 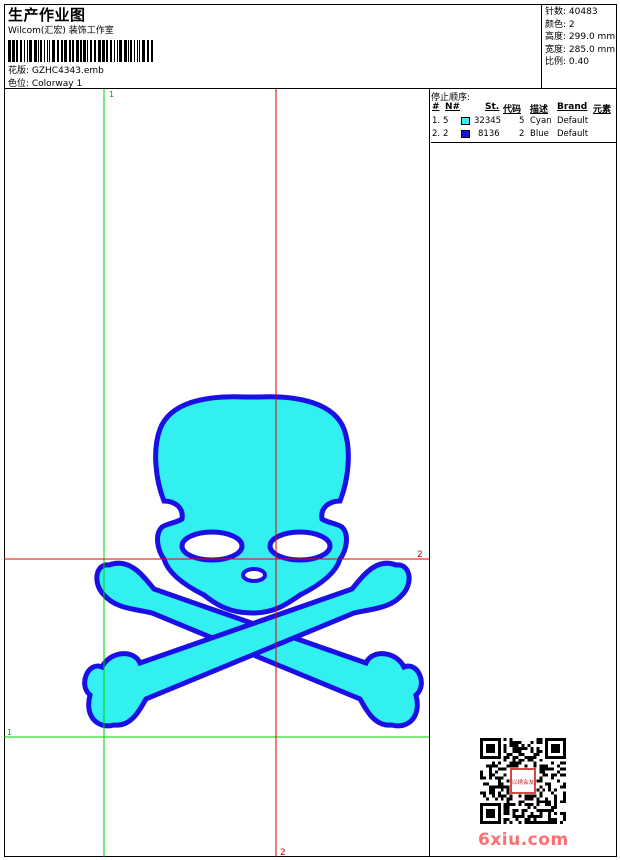 What do you see at coordinates (539, 110) in the screenshot?
I see `col-desc: 描述` at bounding box center [539, 110].